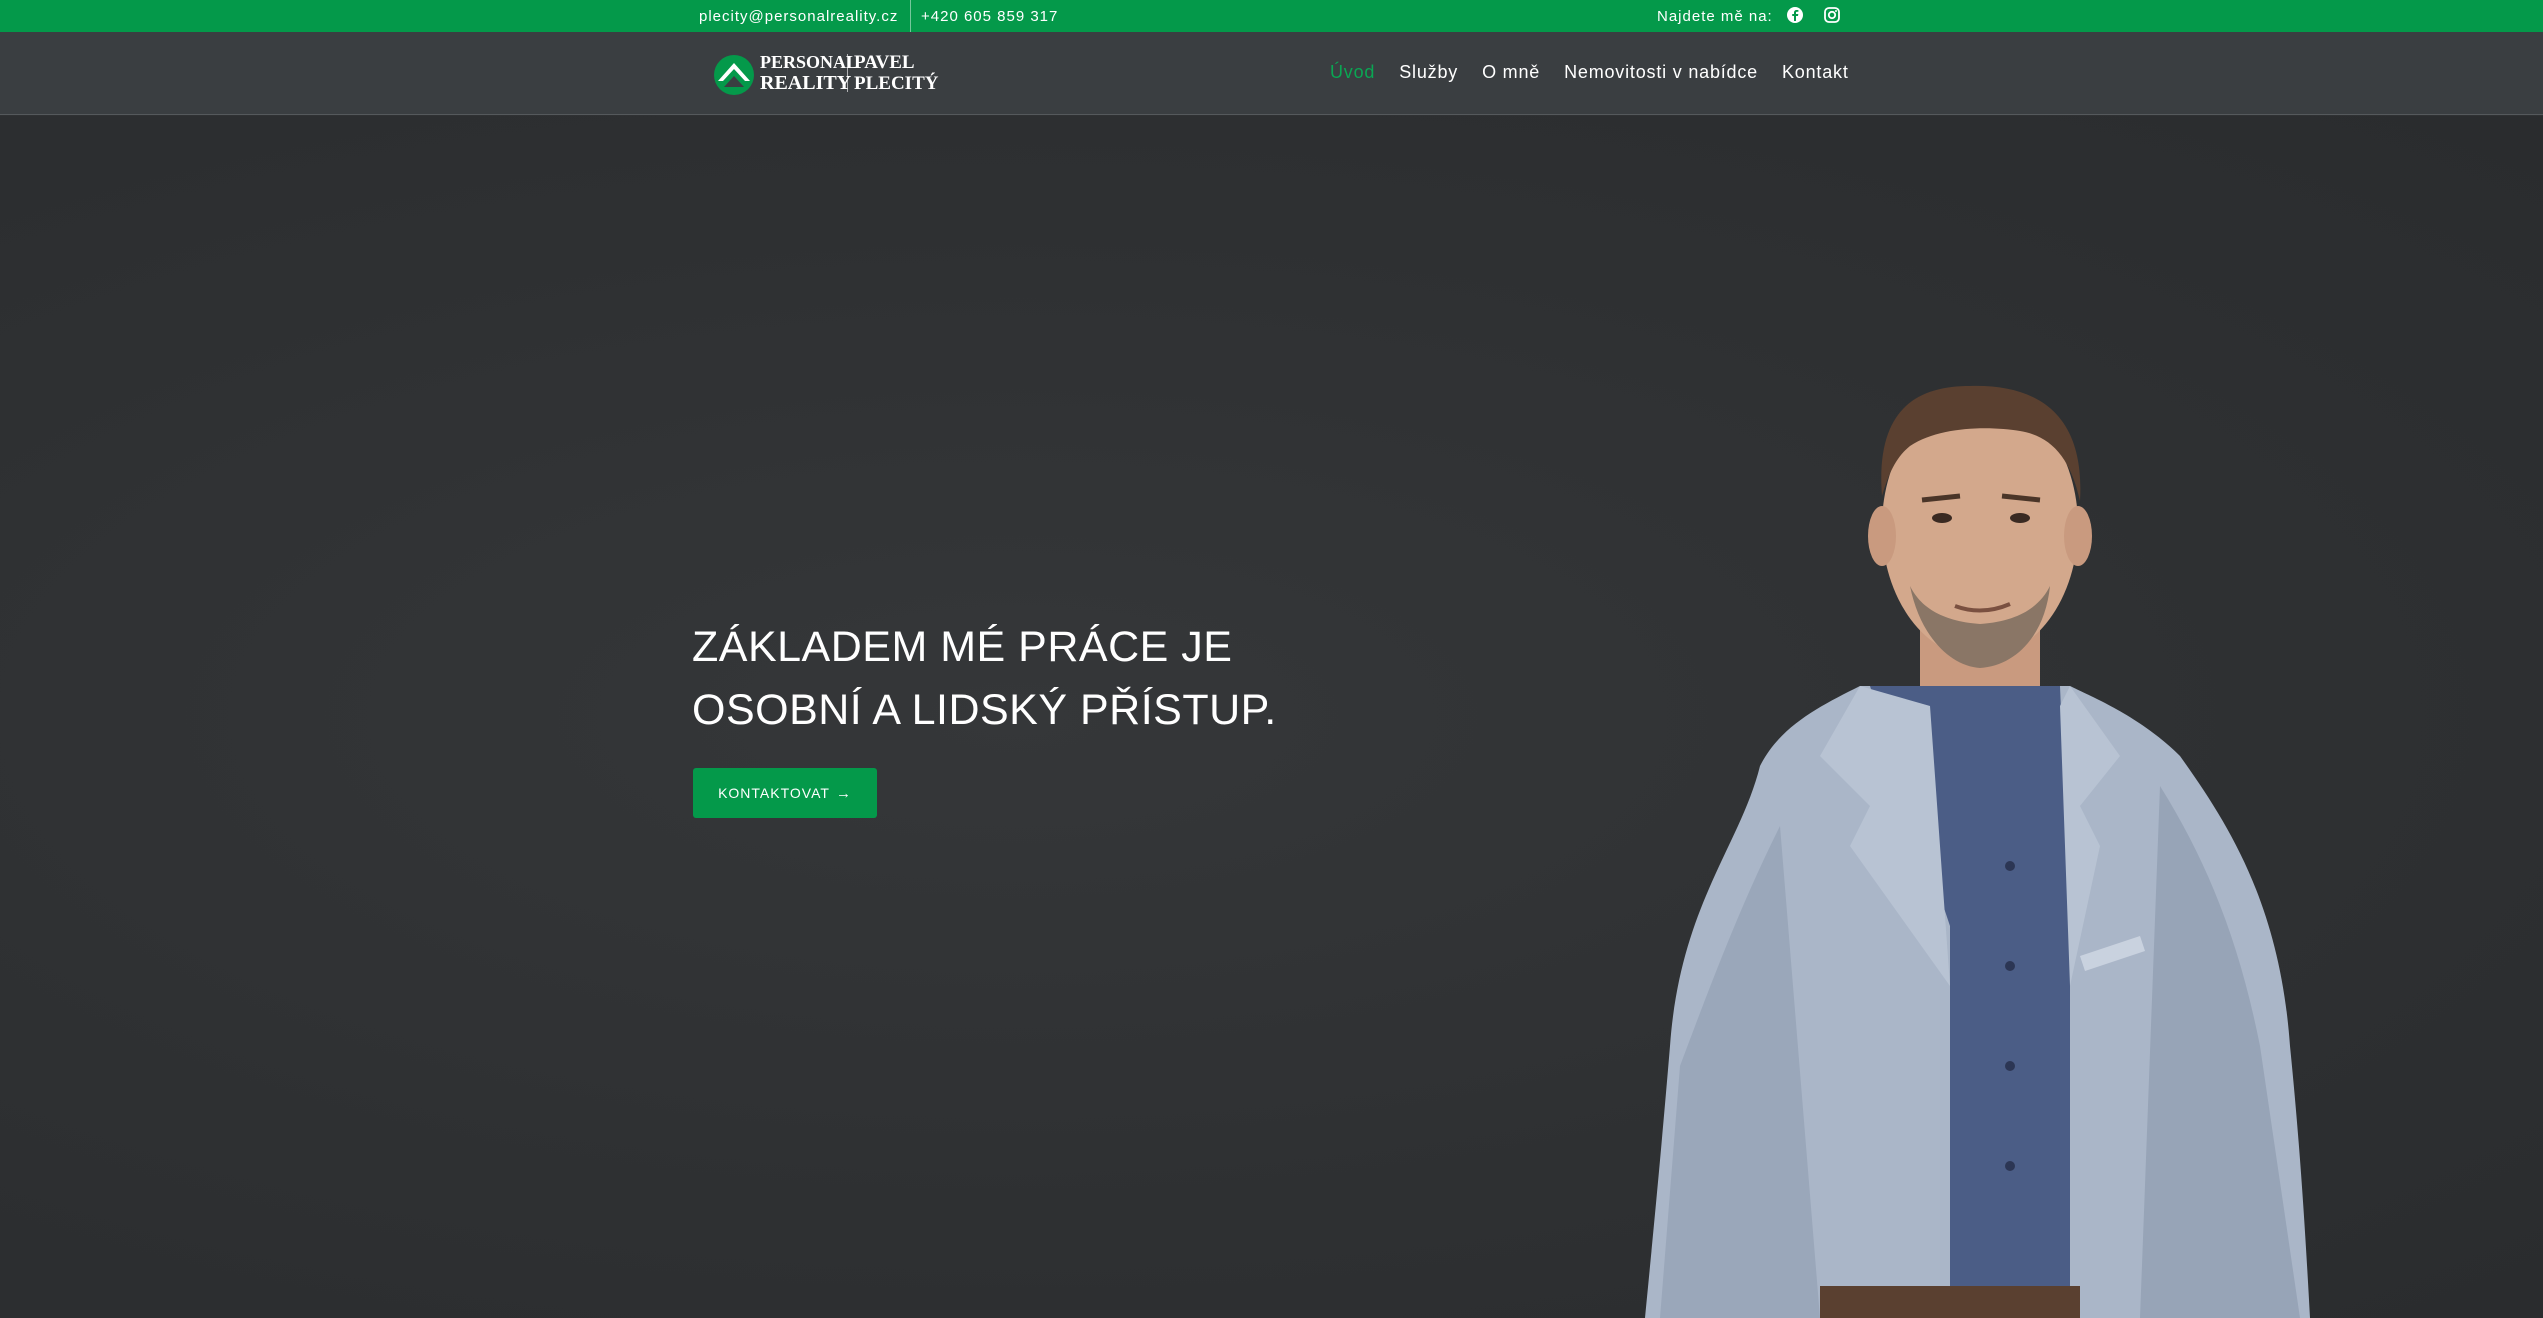 This screenshot has height=1318, width=2543. Describe the element at coordinates (962, 647) in the screenshot. I see `hero-headline-line1: ZÁKLADEM MÉ PRÁCE JE` at that location.